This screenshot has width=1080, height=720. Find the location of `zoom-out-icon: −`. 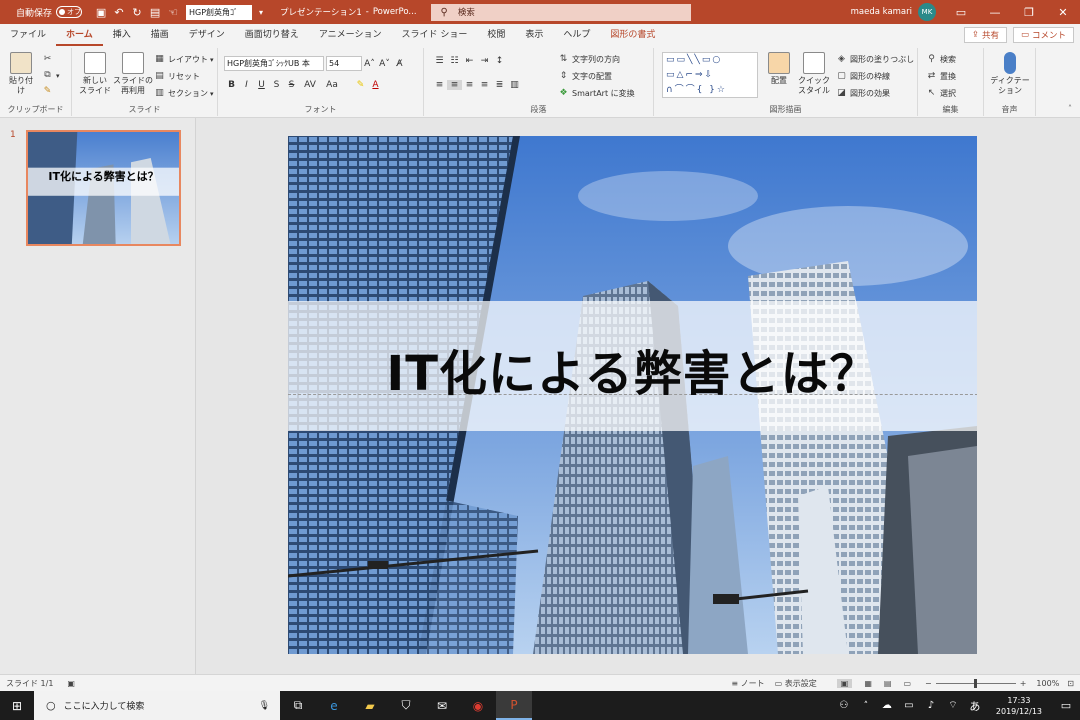

zoom-out-icon: − is located at coordinates (928, 683).